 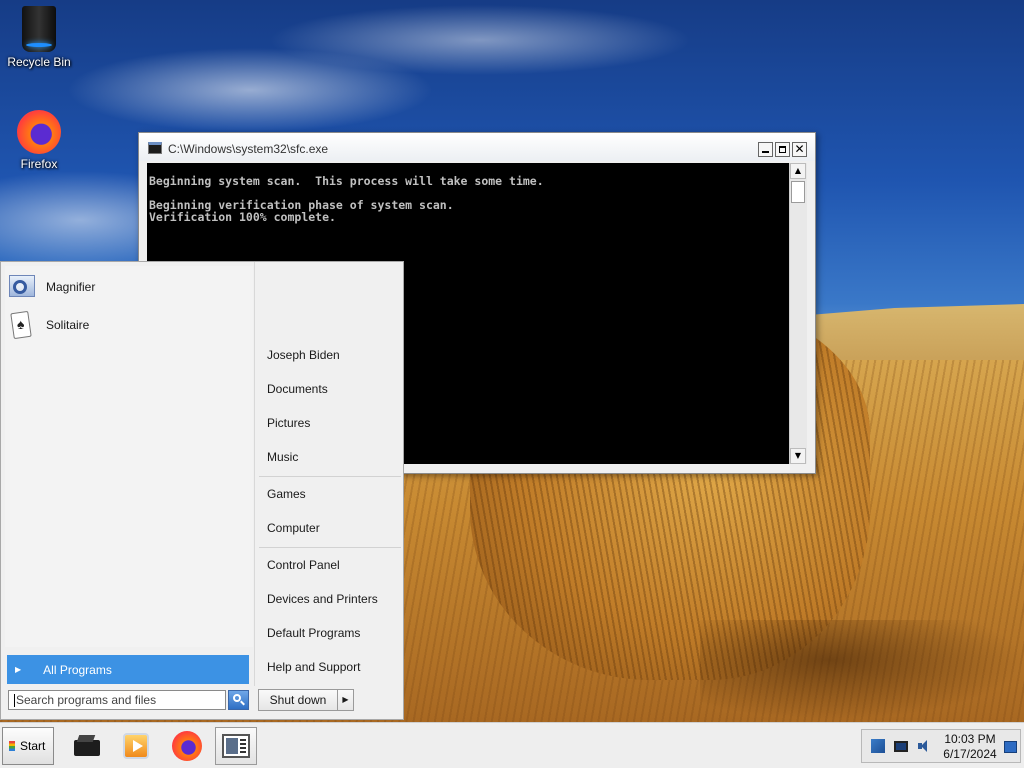 What do you see at coordinates (303, 355) in the screenshot?
I see `start-link-user: Joseph Biden` at bounding box center [303, 355].